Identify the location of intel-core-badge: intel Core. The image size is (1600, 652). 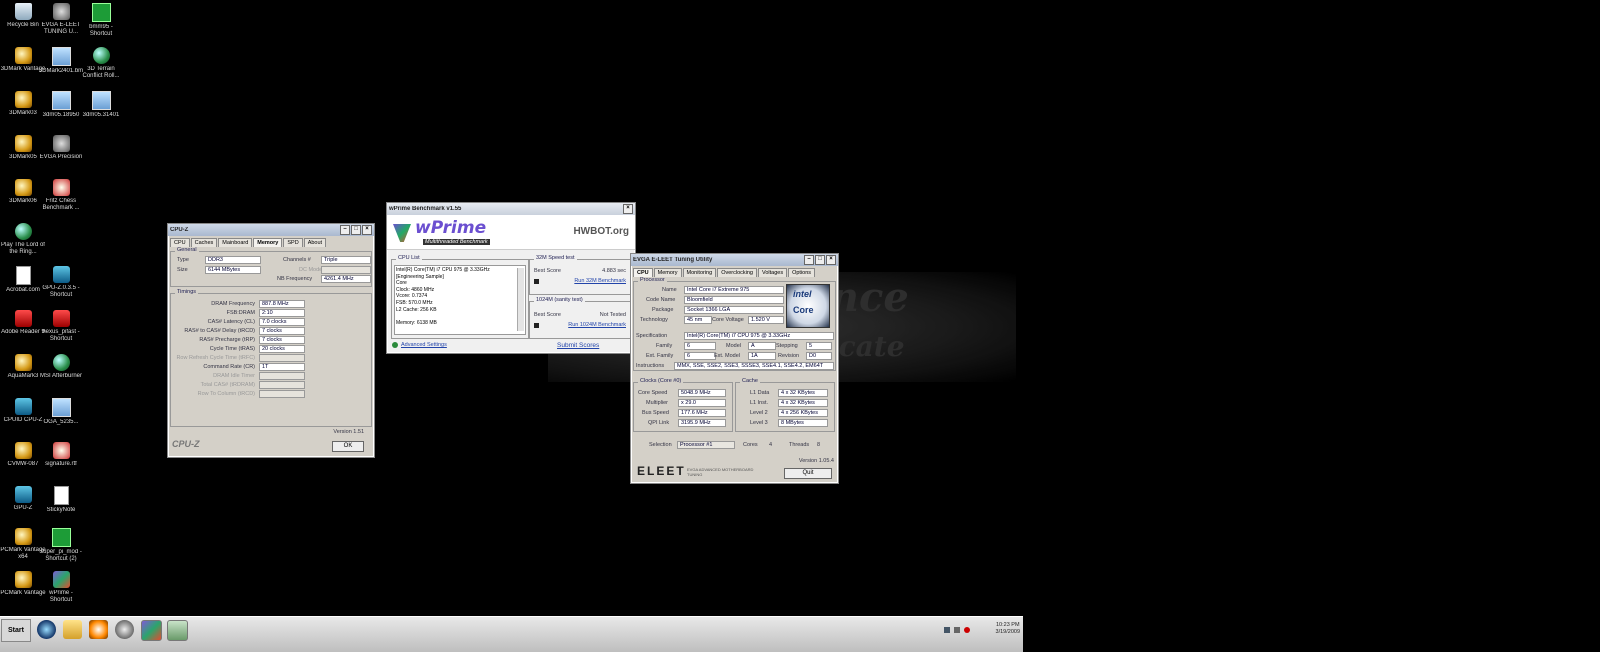
(808, 306).